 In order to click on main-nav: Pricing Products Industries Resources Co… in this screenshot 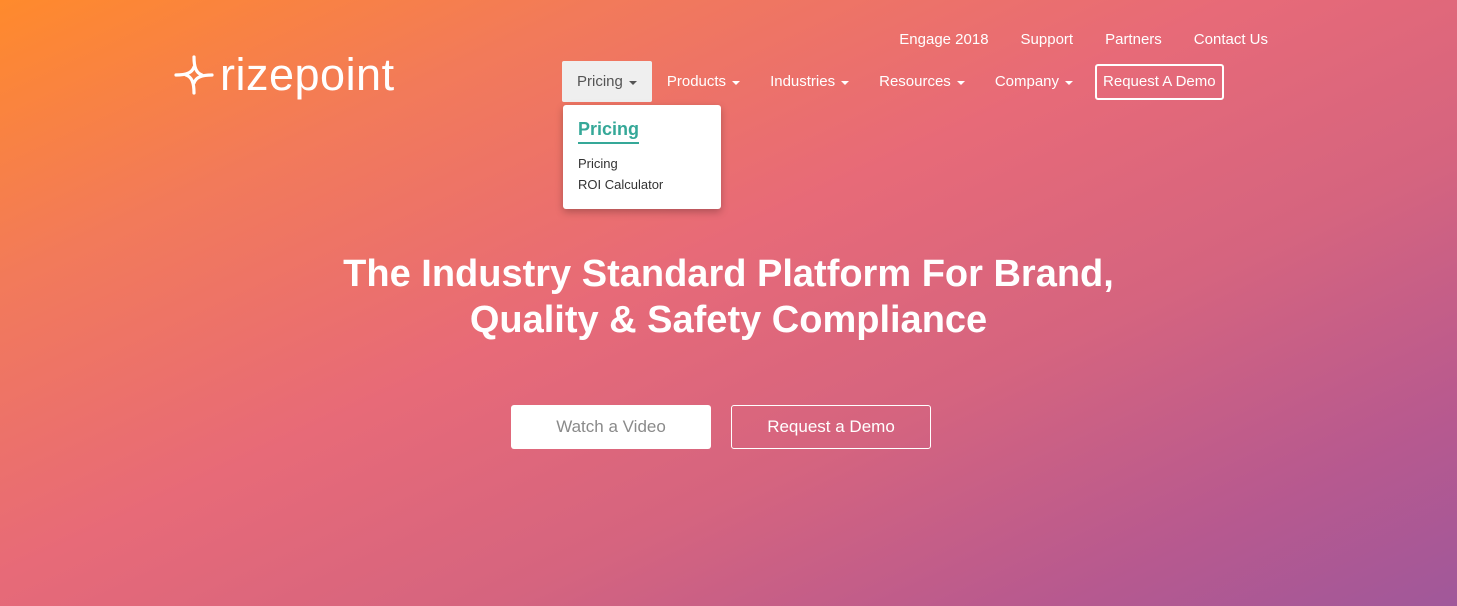, I will do `click(893, 81)`.